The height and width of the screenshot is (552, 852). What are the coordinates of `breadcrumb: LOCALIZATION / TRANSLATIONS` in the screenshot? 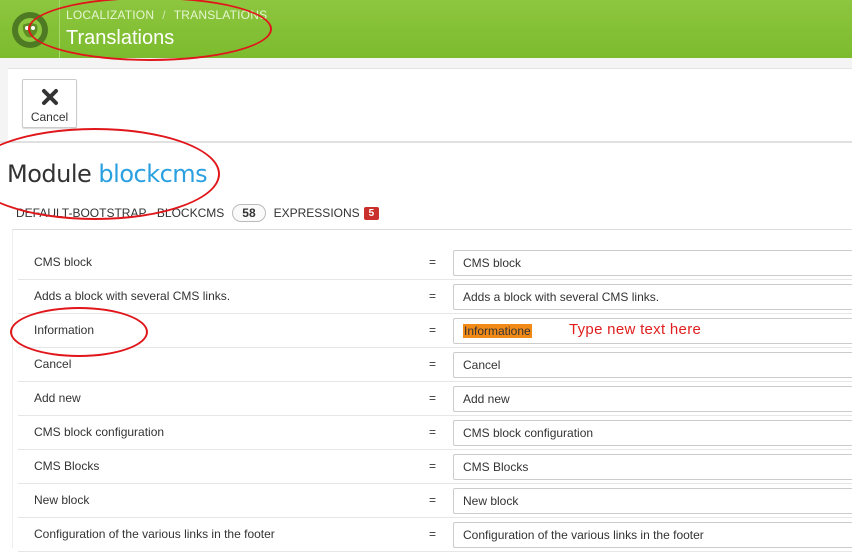 It's located at (166, 15).